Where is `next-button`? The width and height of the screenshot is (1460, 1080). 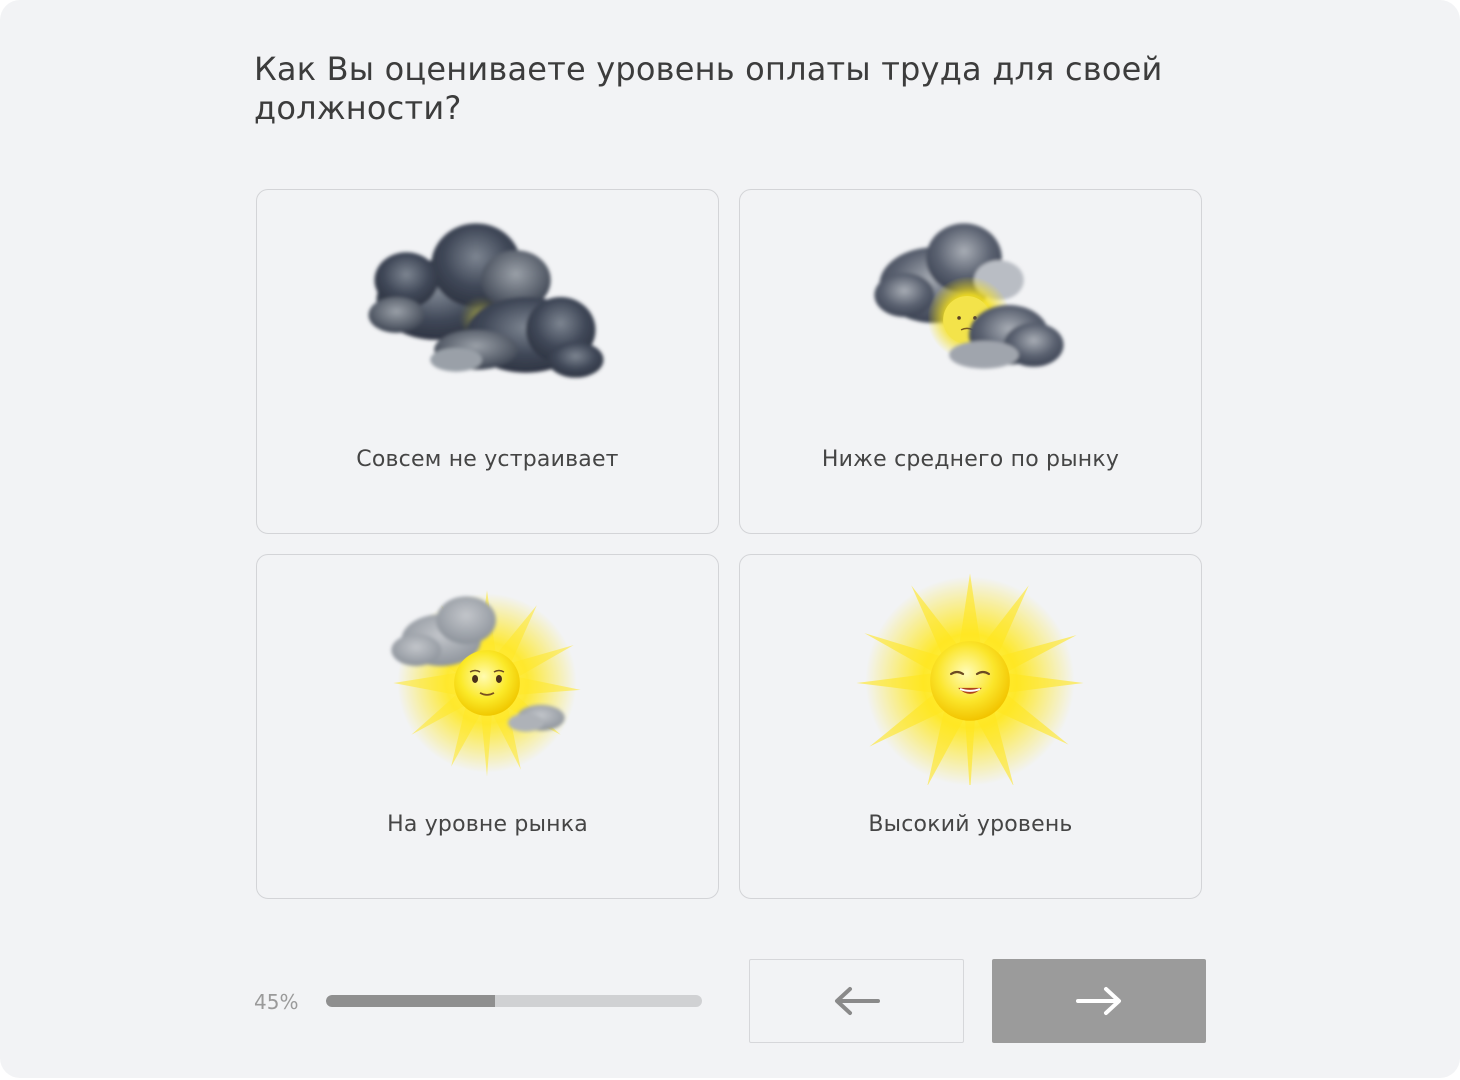 next-button is located at coordinates (1099, 1001).